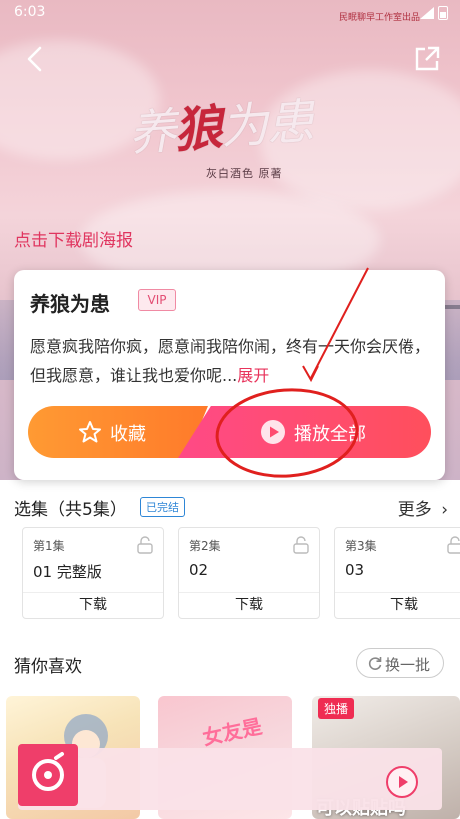 The image size is (460, 819). What do you see at coordinates (361, 546) in the screenshot?
I see `episode-number: 第3集` at bounding box center [361, 546].